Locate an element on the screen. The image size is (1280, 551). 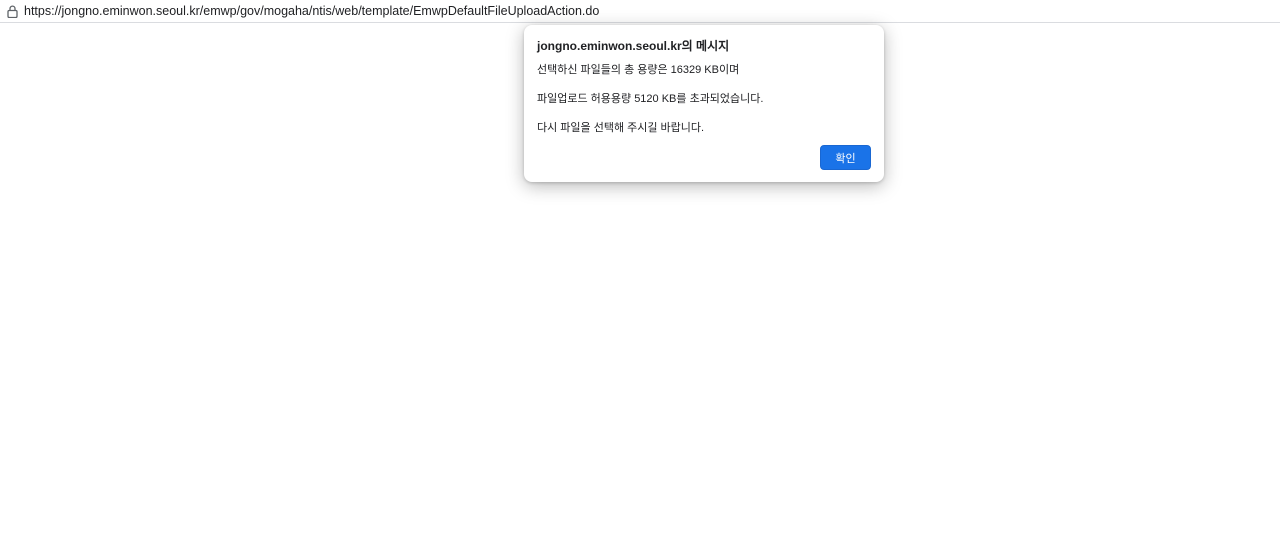
dialog-message-line: 파일업로드 허용용량 5120 KB를 초과되었습니다. is located at coordinates (650, 99).